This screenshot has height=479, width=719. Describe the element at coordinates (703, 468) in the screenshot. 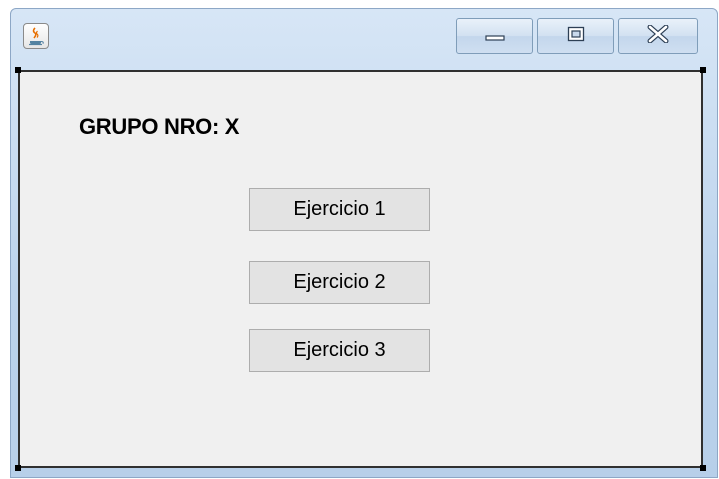

I see `resize-handle-bottom-right` at that location.